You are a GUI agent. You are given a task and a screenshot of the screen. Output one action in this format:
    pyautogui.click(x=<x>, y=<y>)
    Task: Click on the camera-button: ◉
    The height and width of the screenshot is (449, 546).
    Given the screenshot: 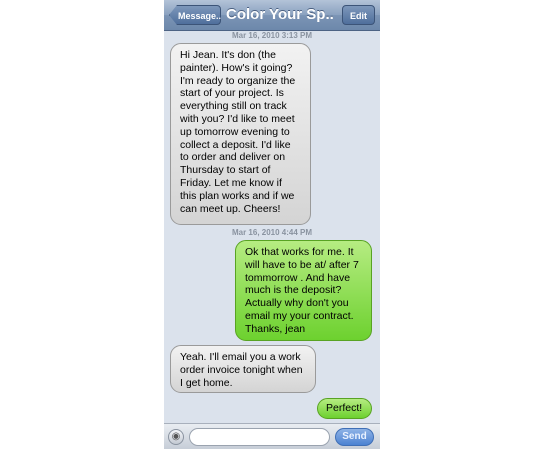 What is the action you would take?
    pyautogui.click(x=176, y=437)
    